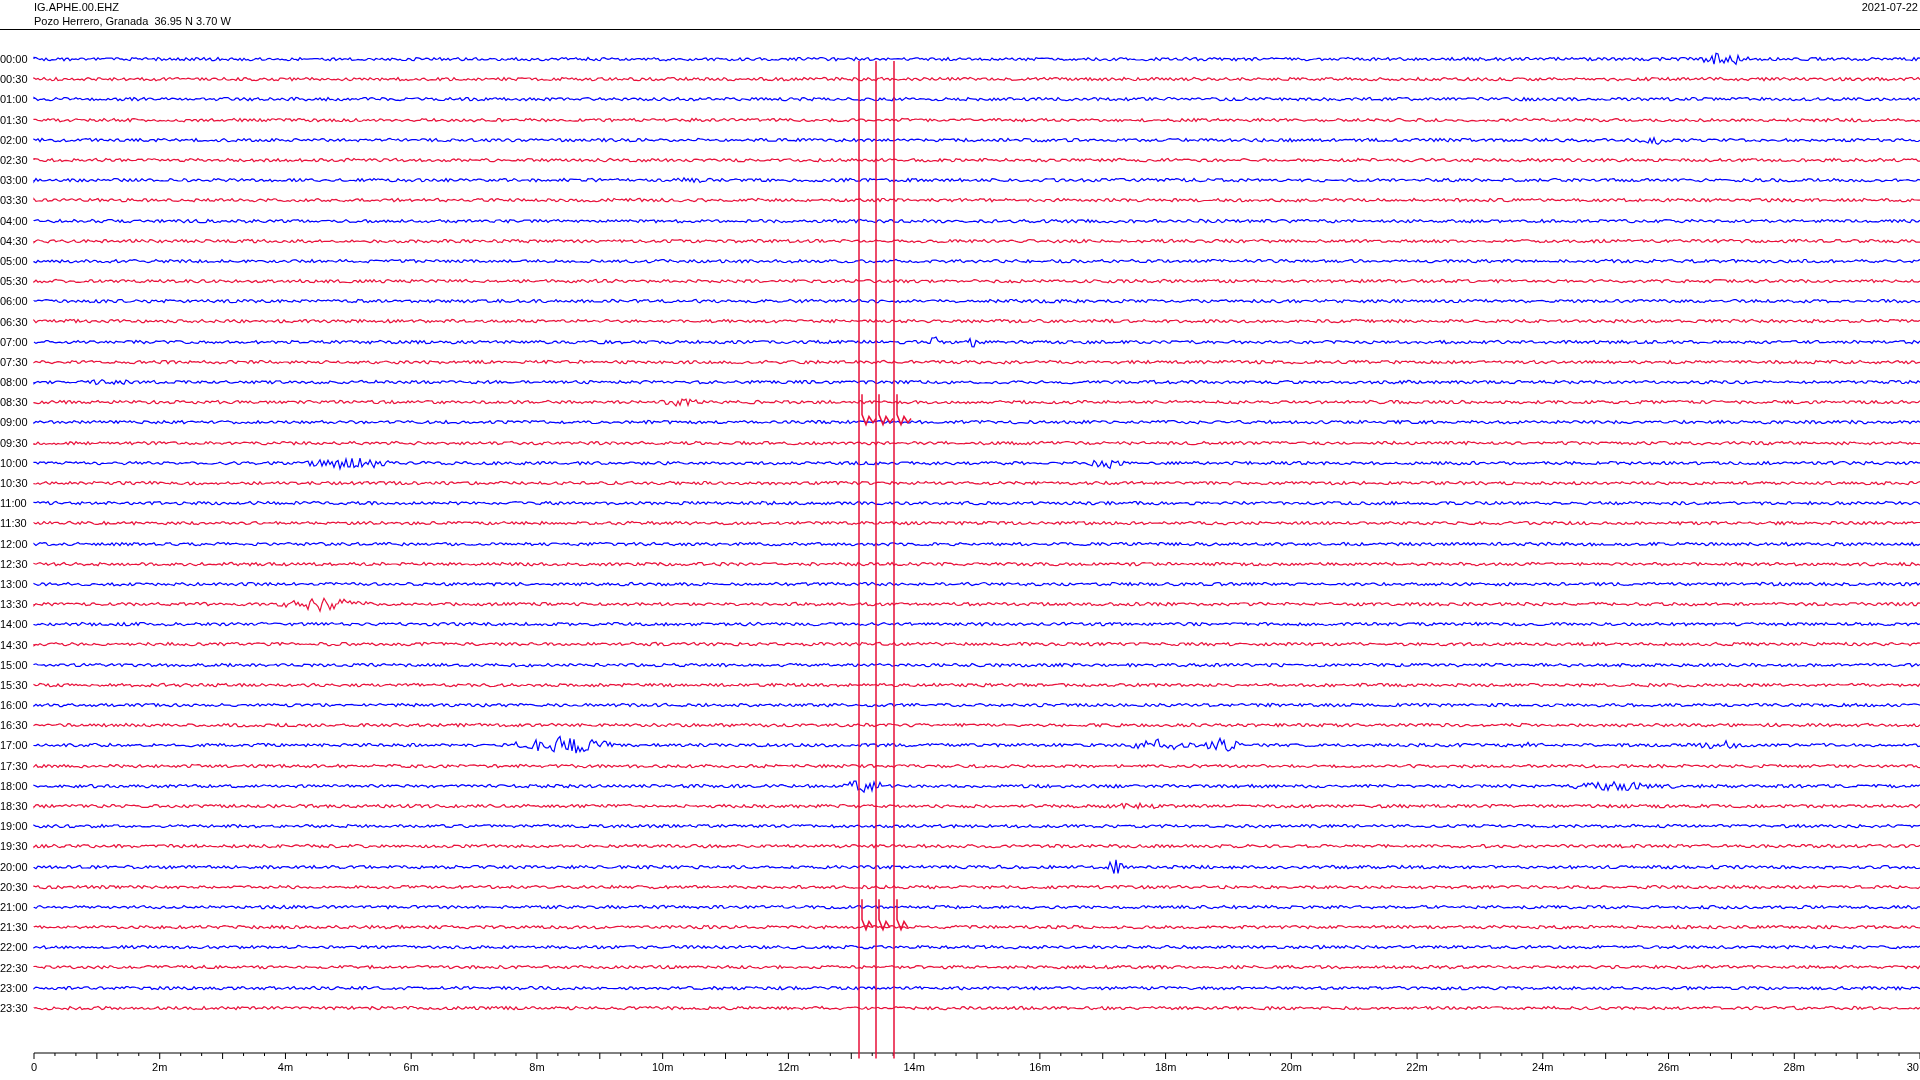 This screenshot has width=1920, height=1080. What do you see at coordinates (1165, 1067) in the screenshot?
I see `axis-tick-label: 18m` at bounding box center [1165, 1067].